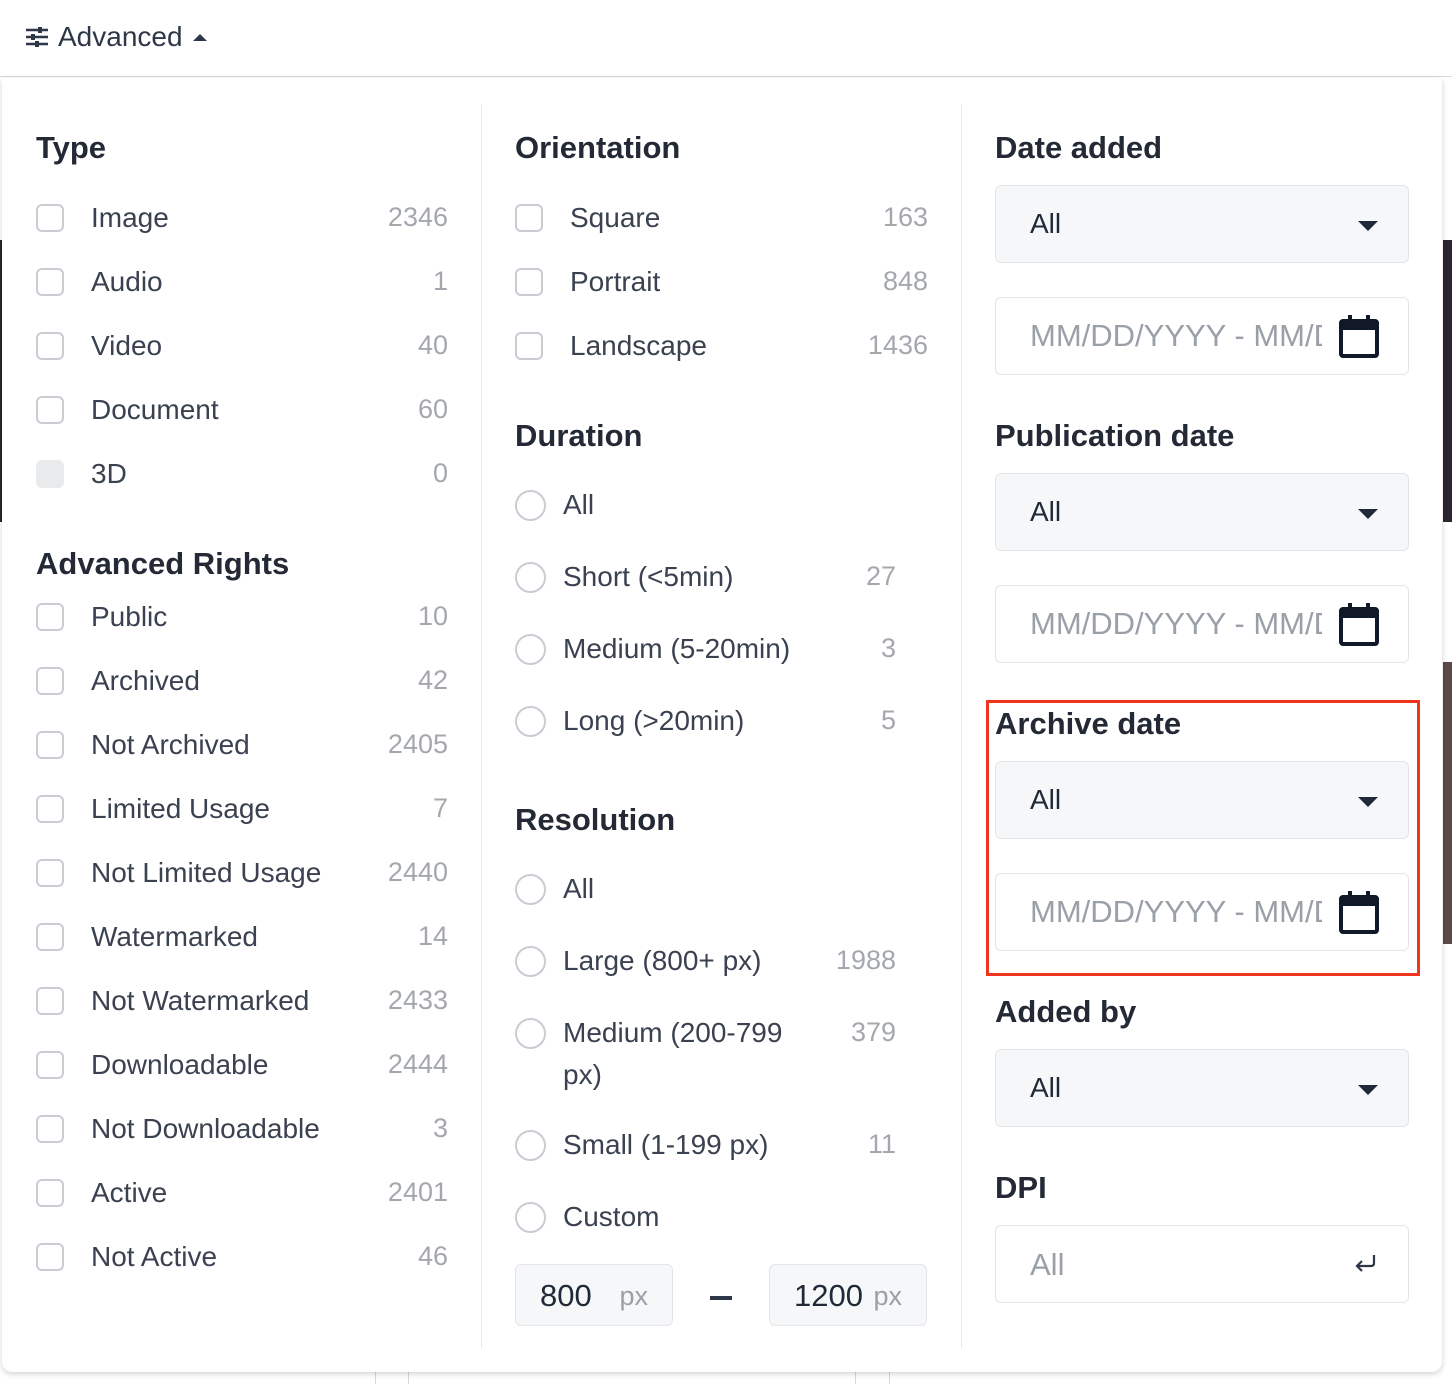  I want to click on rights-option: Not Archived, so click(143, 745).